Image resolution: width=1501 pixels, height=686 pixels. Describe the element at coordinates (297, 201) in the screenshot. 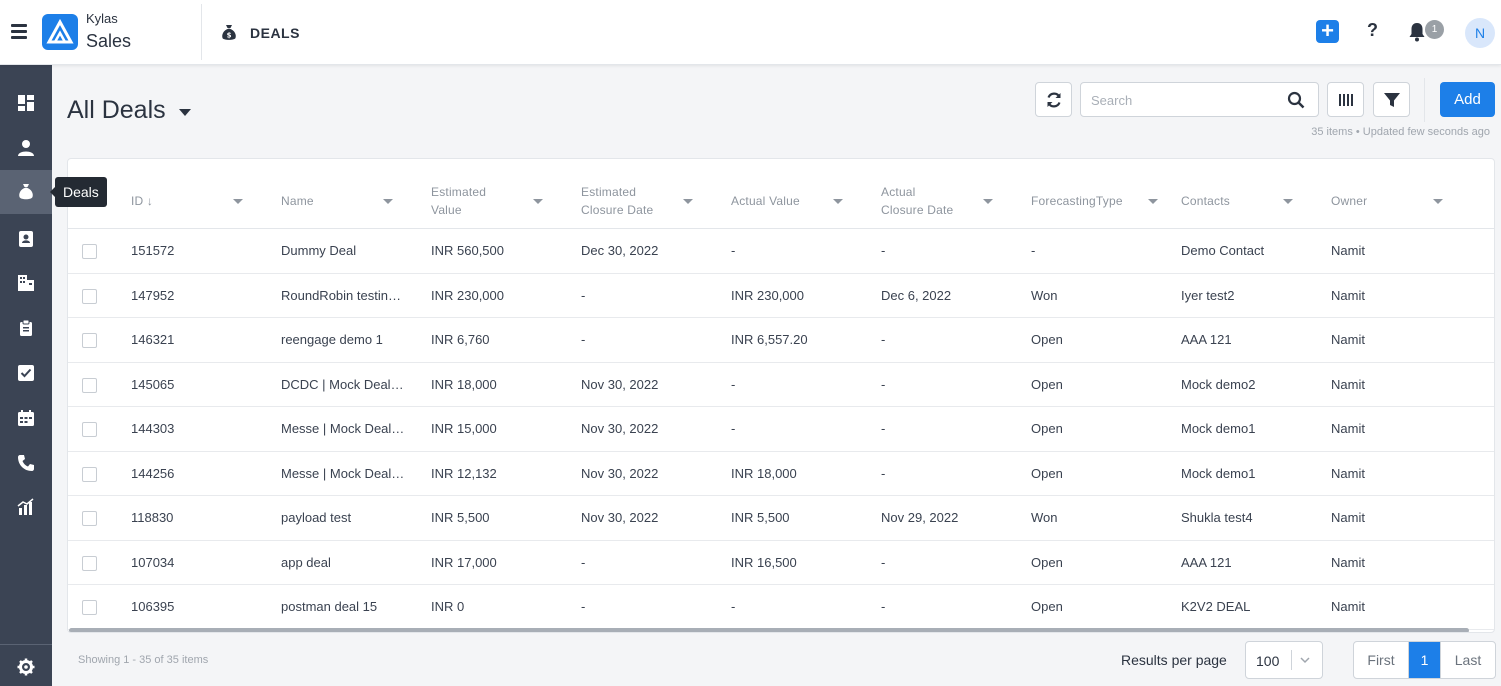

I see `column-header-name: Name` at that location.